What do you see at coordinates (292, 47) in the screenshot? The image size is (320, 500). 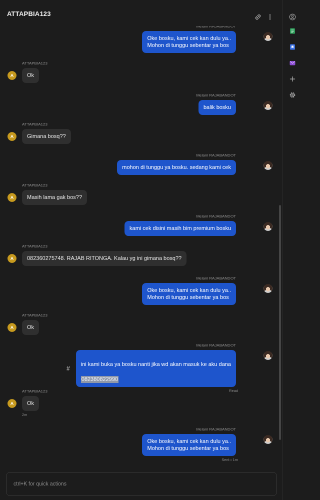 I see `blue-document-icon` at bounding box center [292, 47].